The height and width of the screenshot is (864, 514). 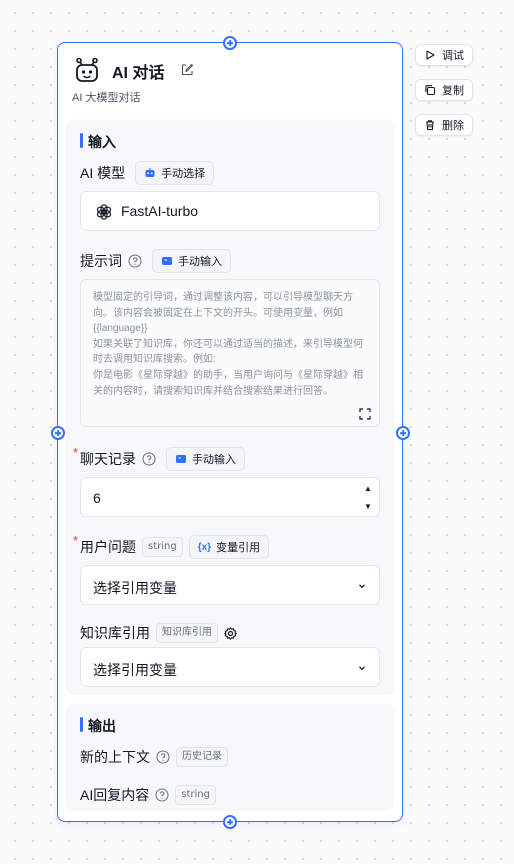 What do you see at coordinates (183, 174) in the screenshot?
I see `model-mode-label: 手动选择` at bounding box center [183, 174].